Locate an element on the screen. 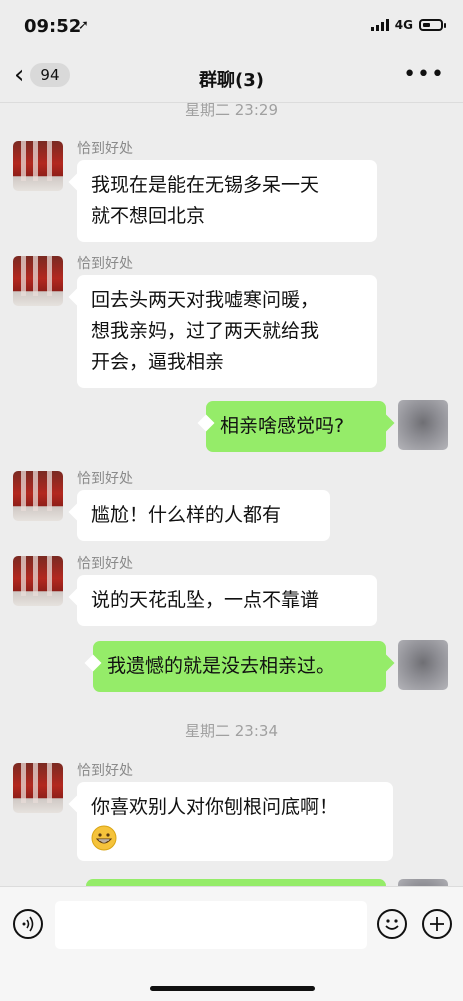  plus-icon is located at coordinates (437, 924).